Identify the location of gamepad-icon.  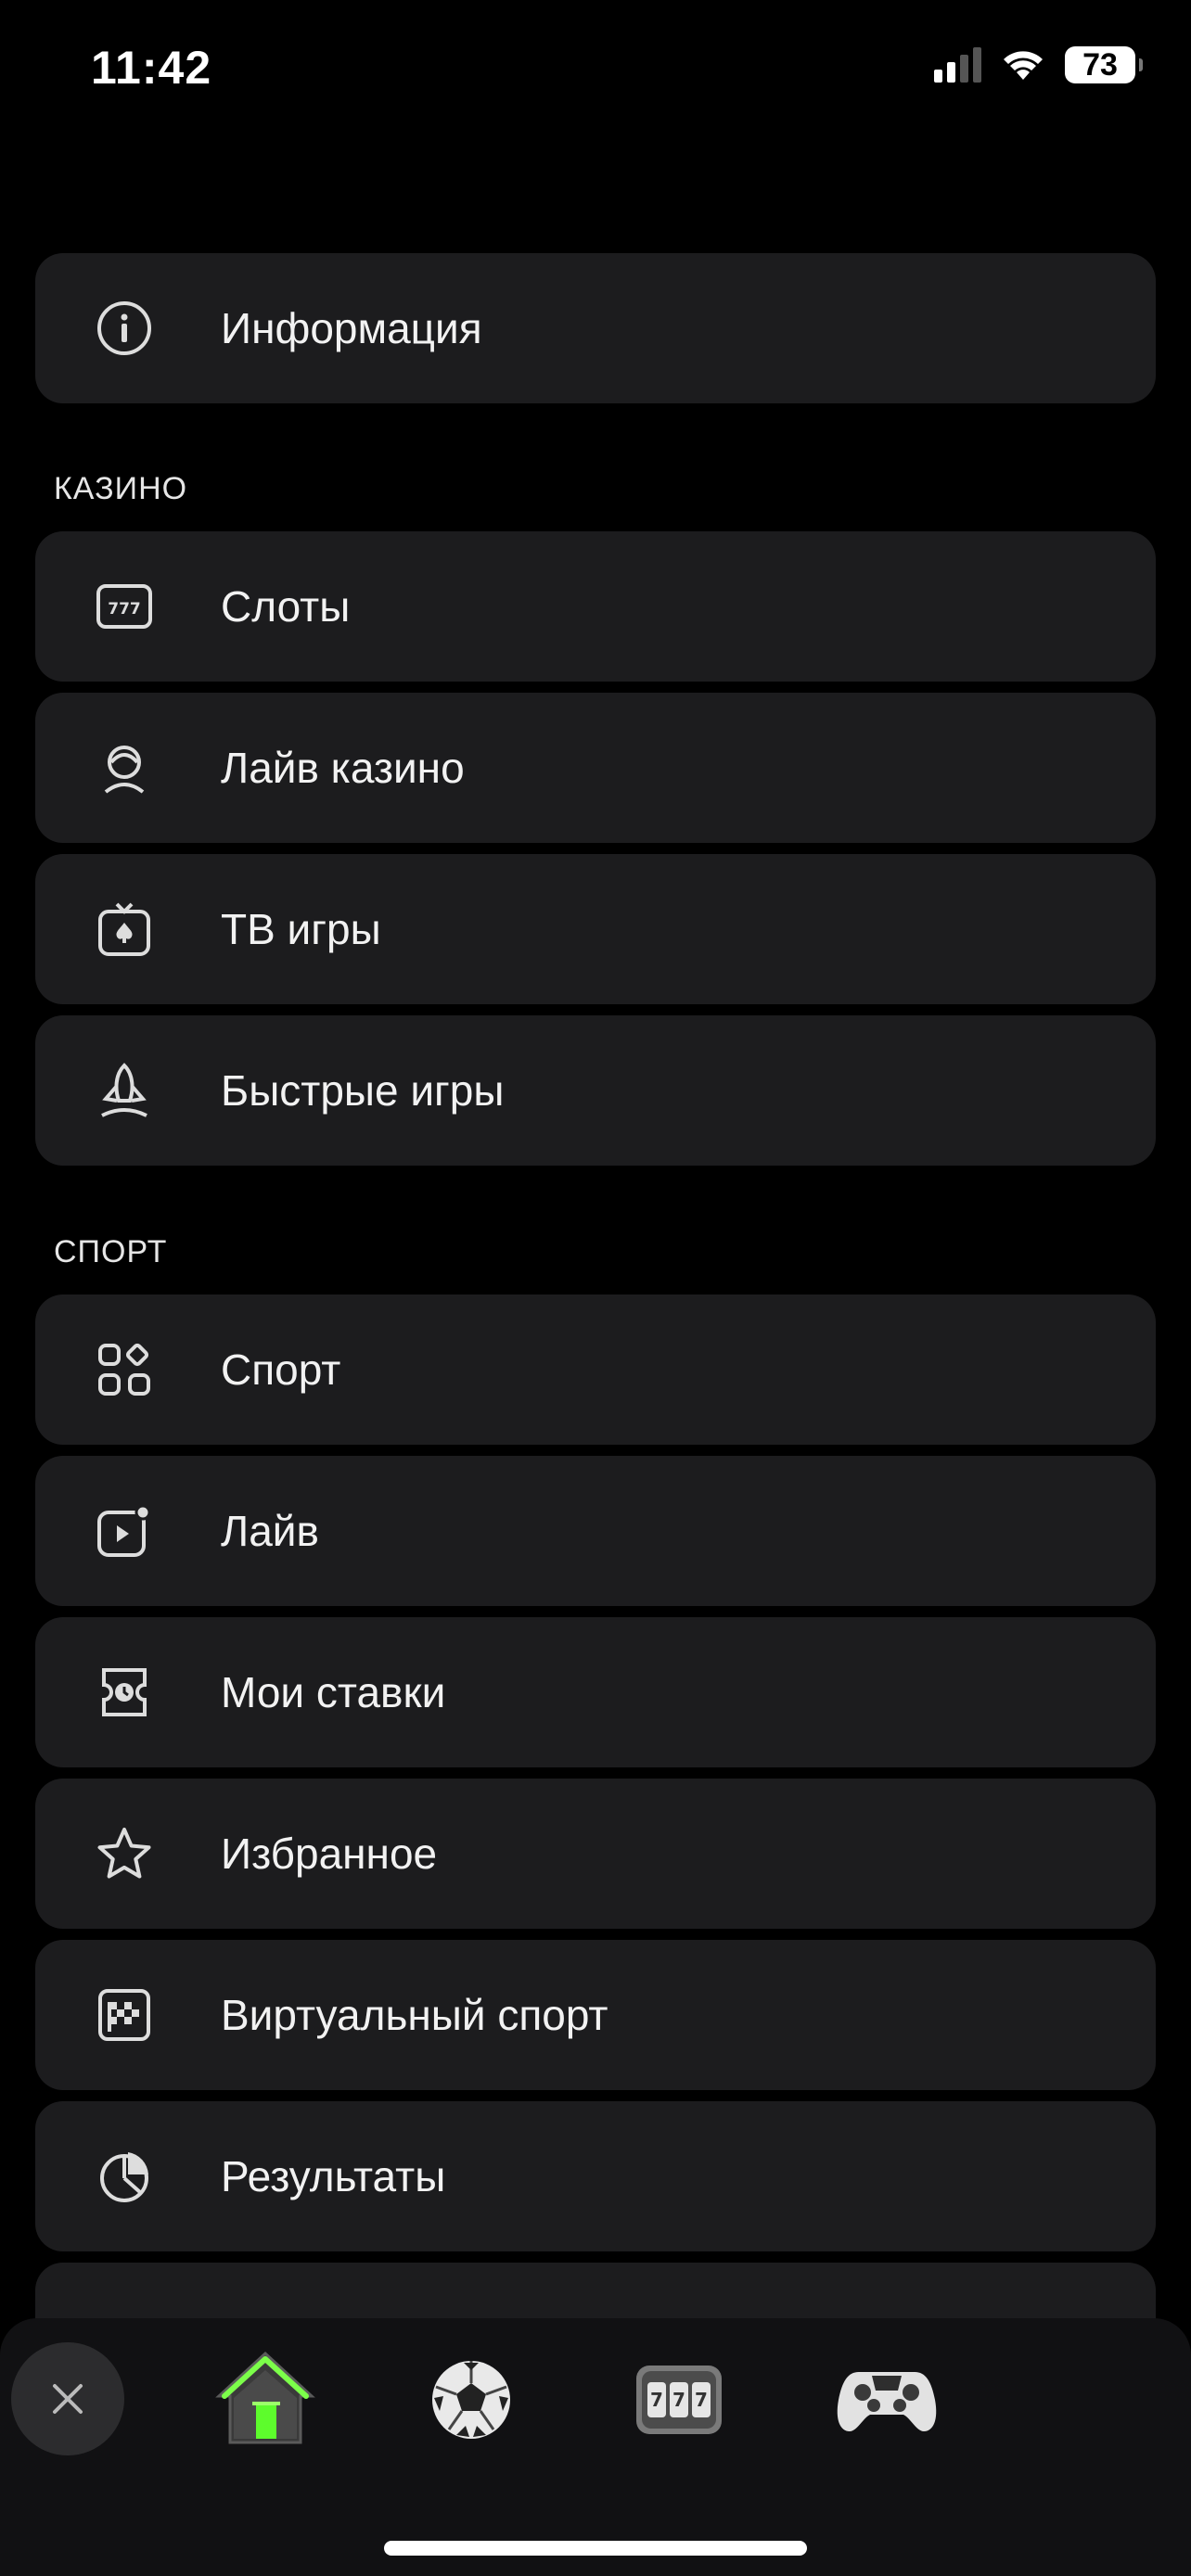
(887, 2401).